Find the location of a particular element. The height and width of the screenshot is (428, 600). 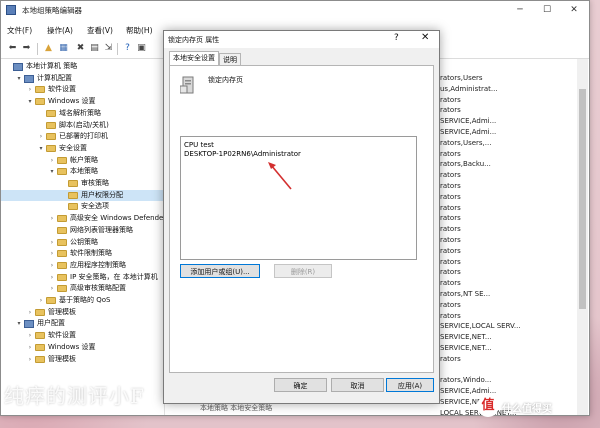

remove-button: 删除(R) is located at coordinates (303, 271).